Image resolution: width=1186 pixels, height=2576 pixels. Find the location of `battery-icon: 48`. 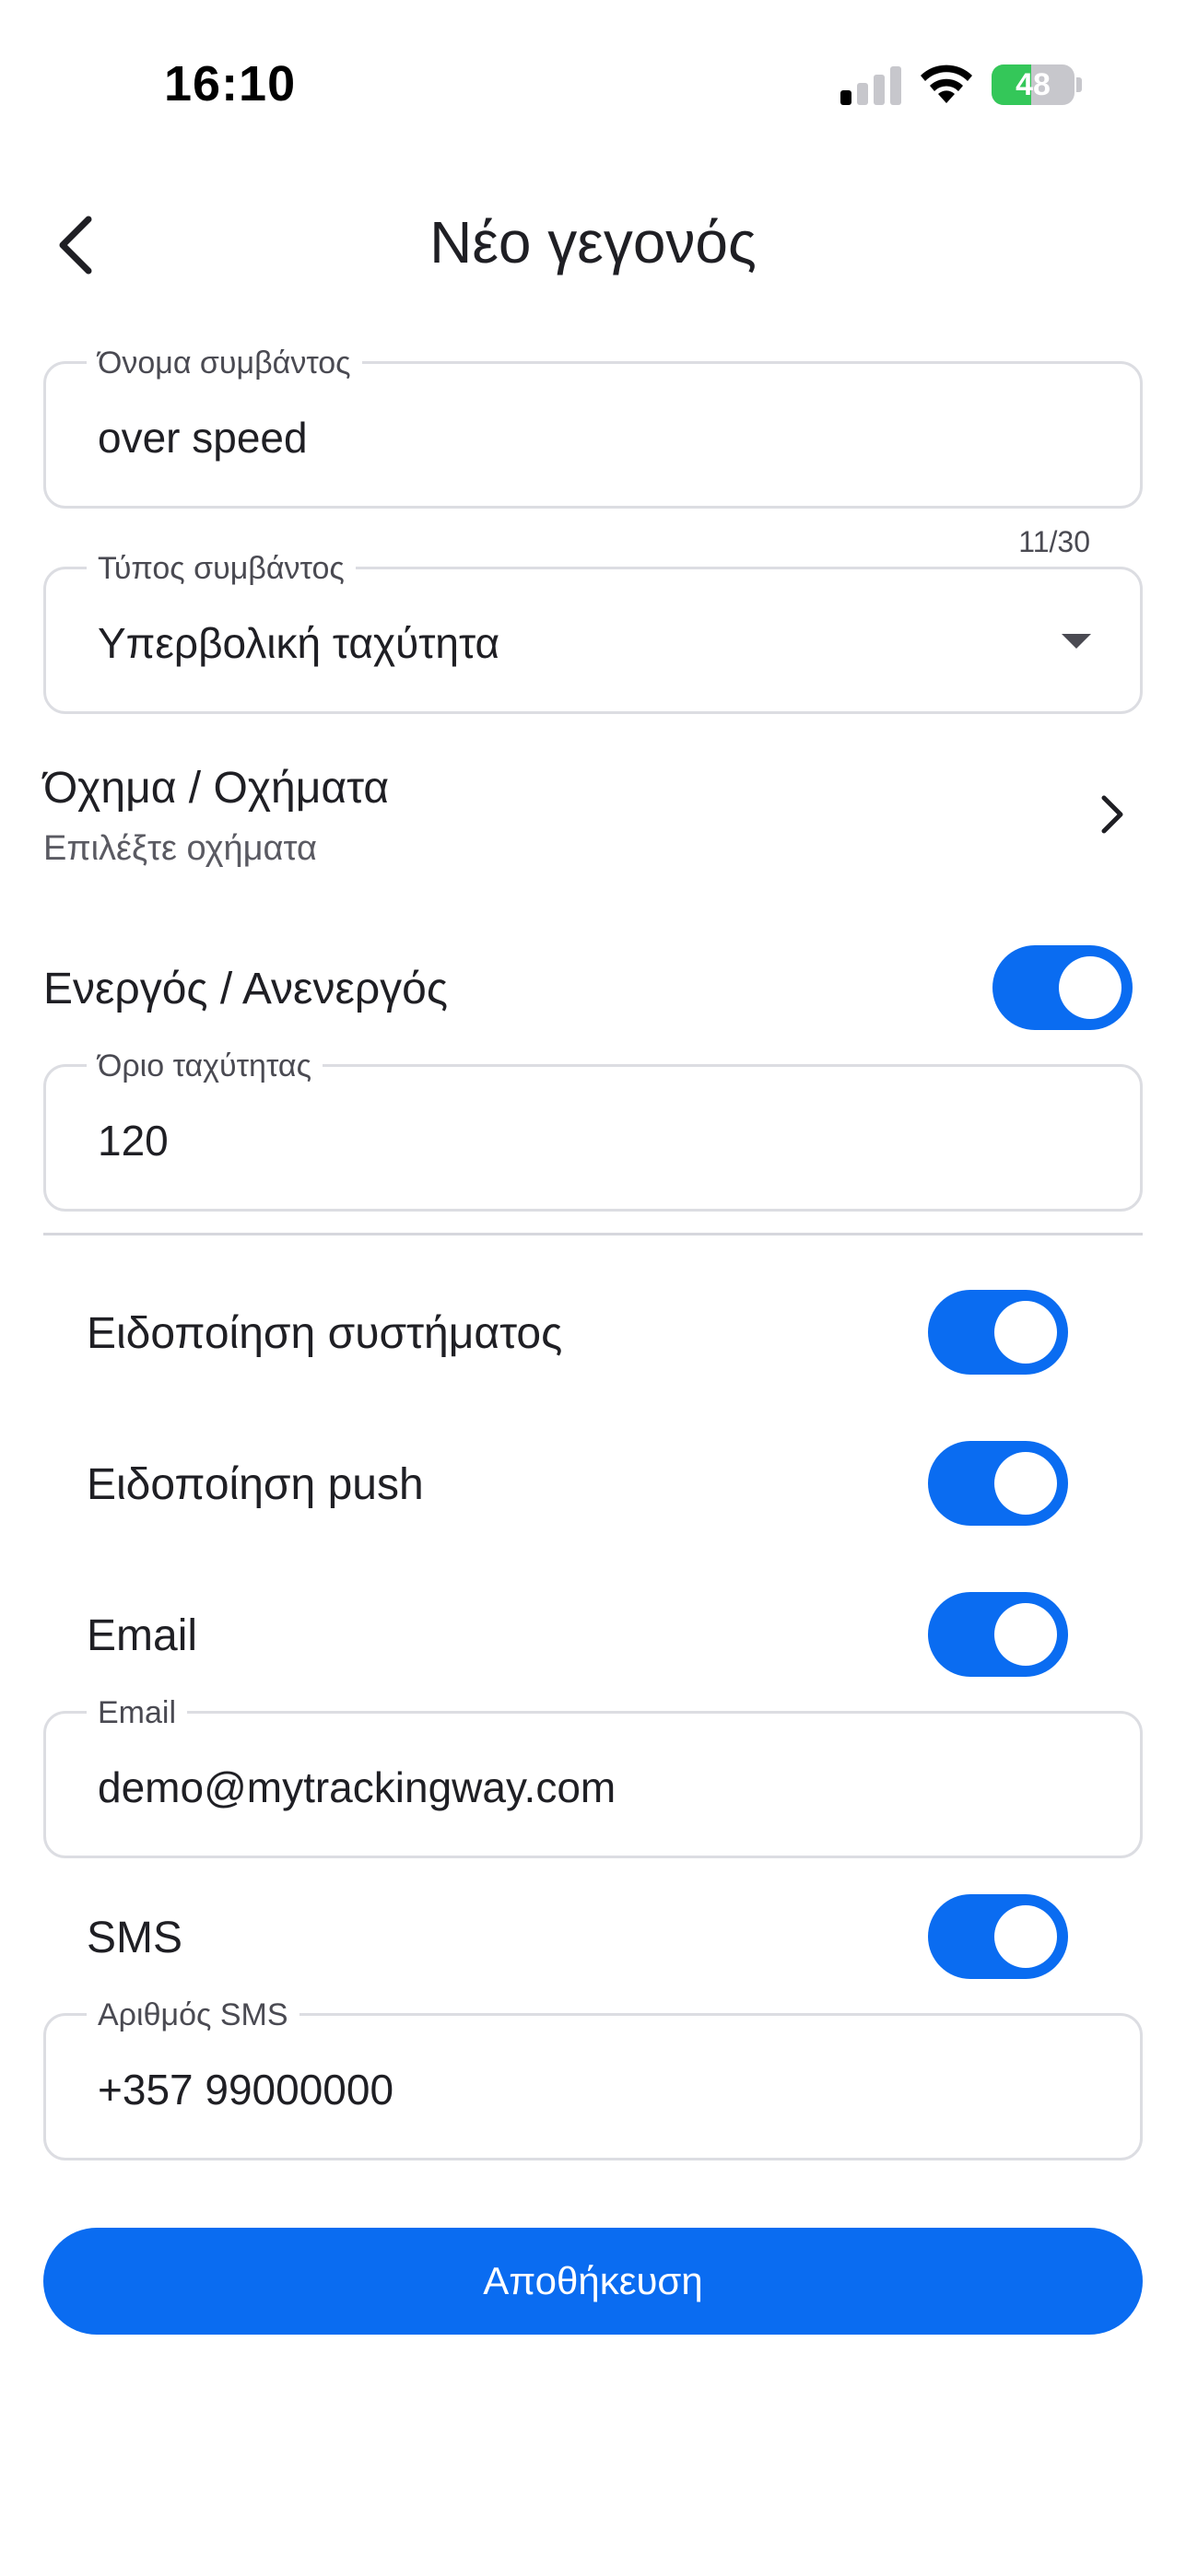

battery-icon: 48 is located at coordinates (1033, 84).